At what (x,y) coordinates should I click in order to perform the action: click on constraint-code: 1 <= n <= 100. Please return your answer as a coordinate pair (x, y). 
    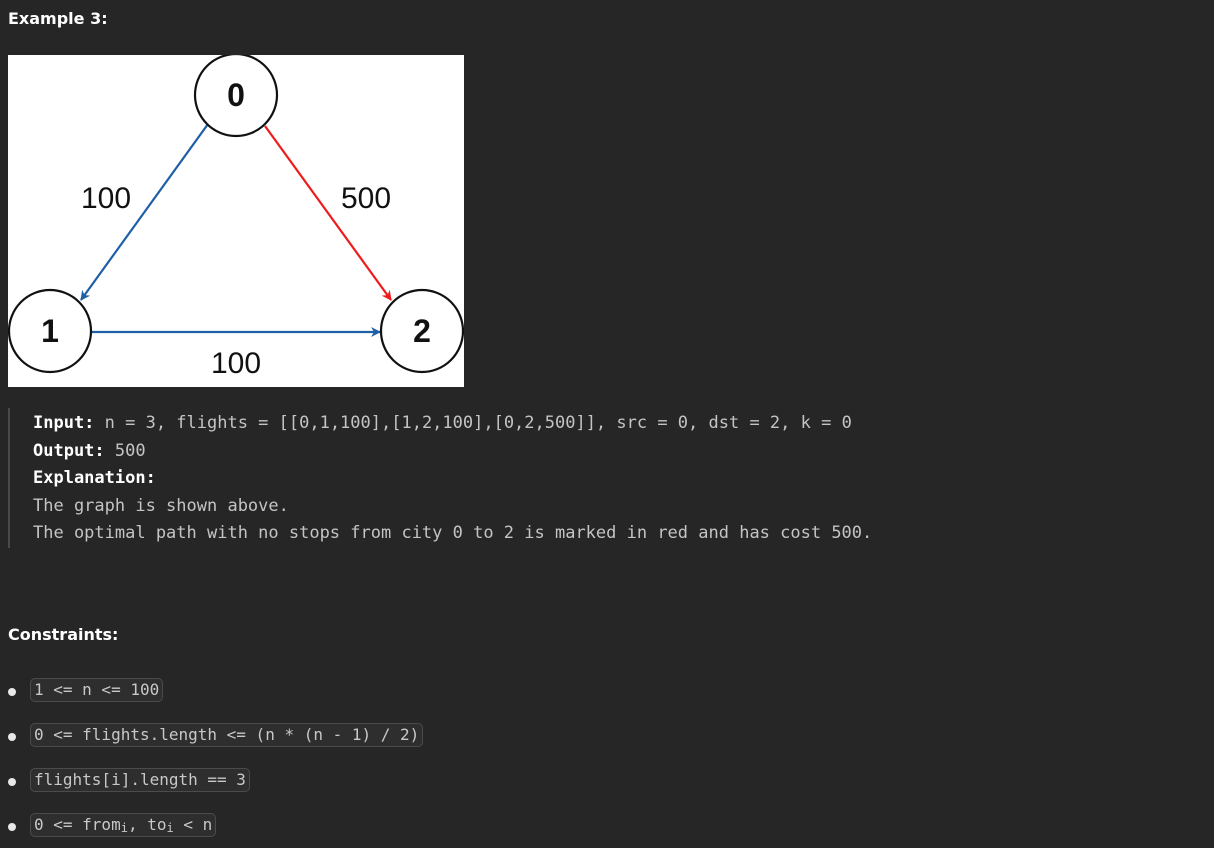
    Looking at the image, I should click on (97, 690).